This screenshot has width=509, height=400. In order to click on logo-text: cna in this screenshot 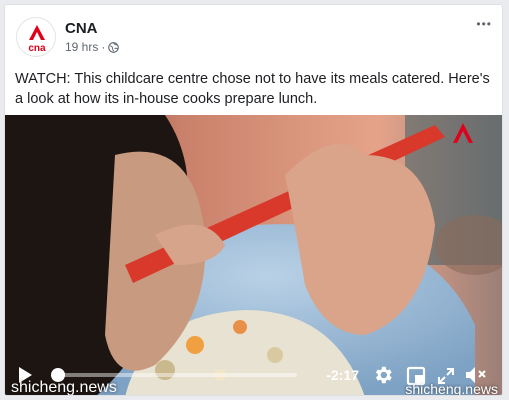, I will do `click(37, 48)`.